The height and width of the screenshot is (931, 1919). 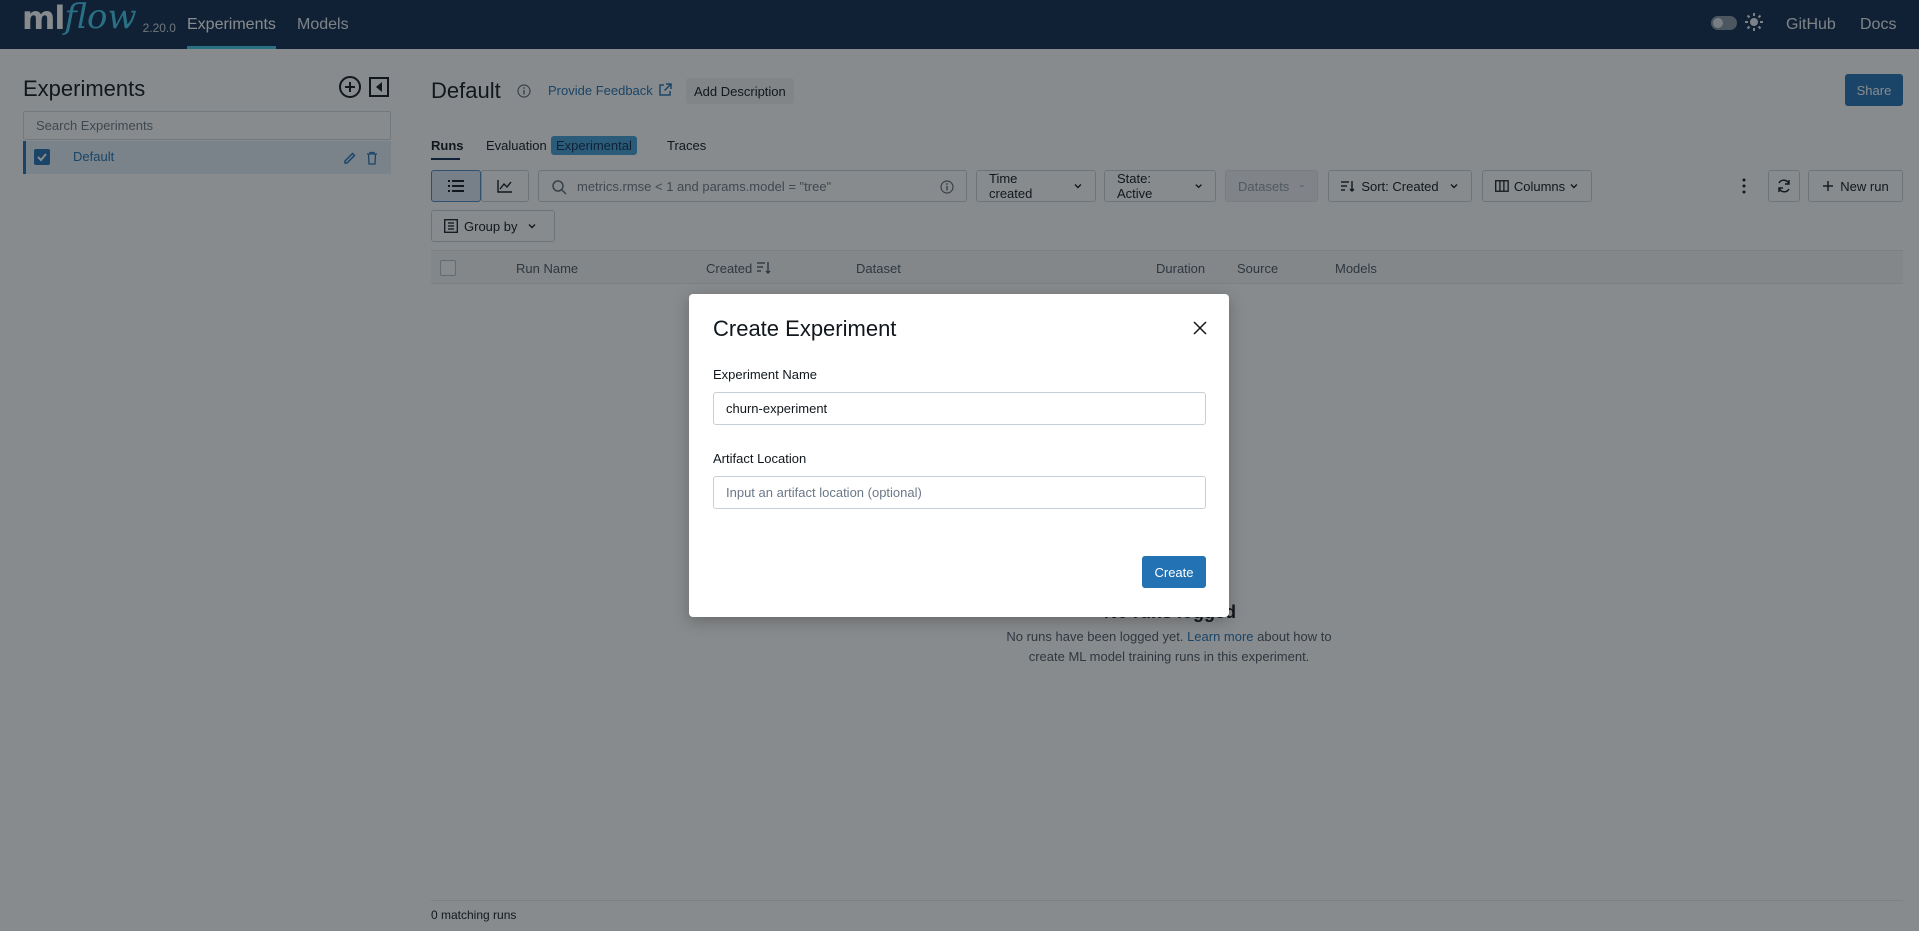 What do you see at coordinates (805, 328) in the screenshot?
I see `modal-title: Create Experiment` at bounding box center [805, 328].